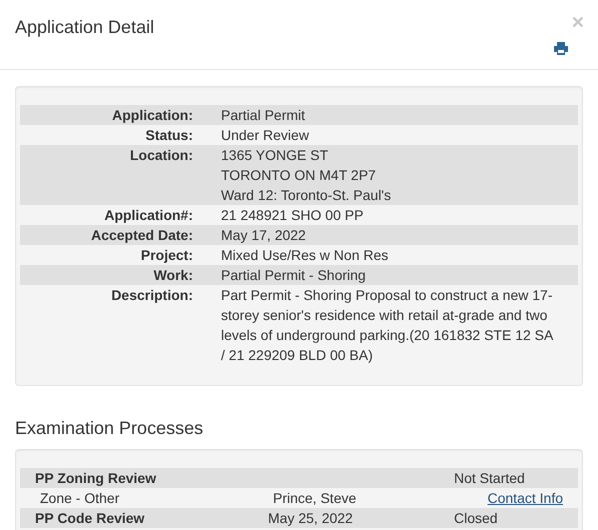  I want to click on field-label: Work:, so click(172, 275).